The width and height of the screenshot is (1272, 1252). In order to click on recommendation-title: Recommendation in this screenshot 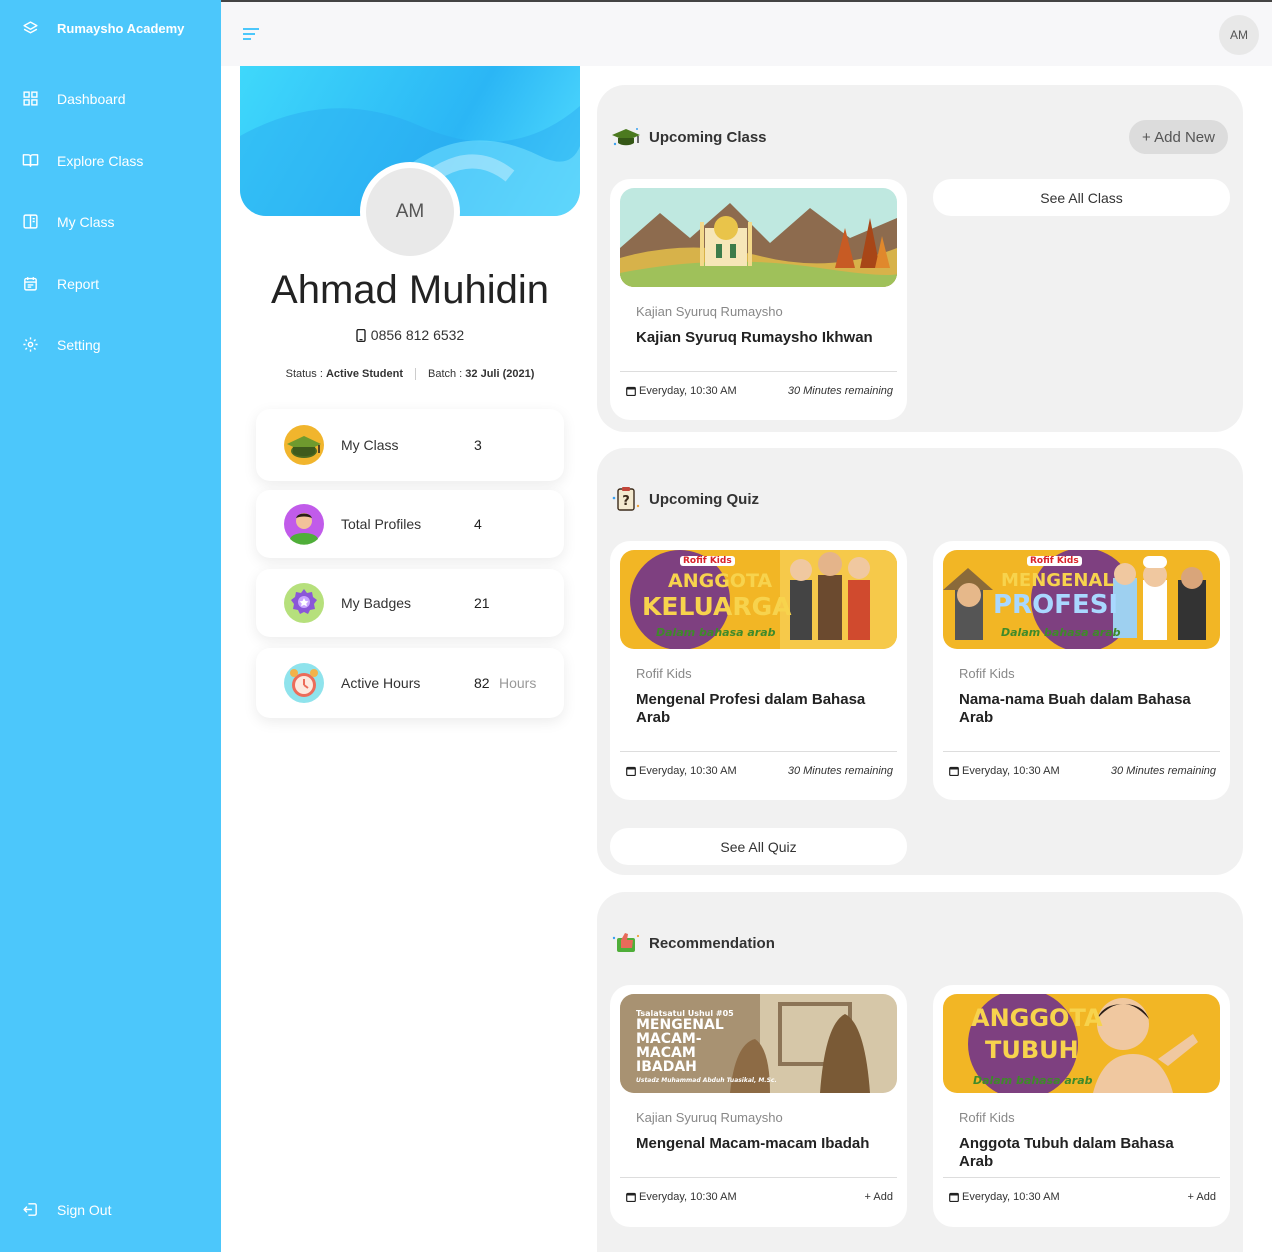, I will do `click(693, 943)`.